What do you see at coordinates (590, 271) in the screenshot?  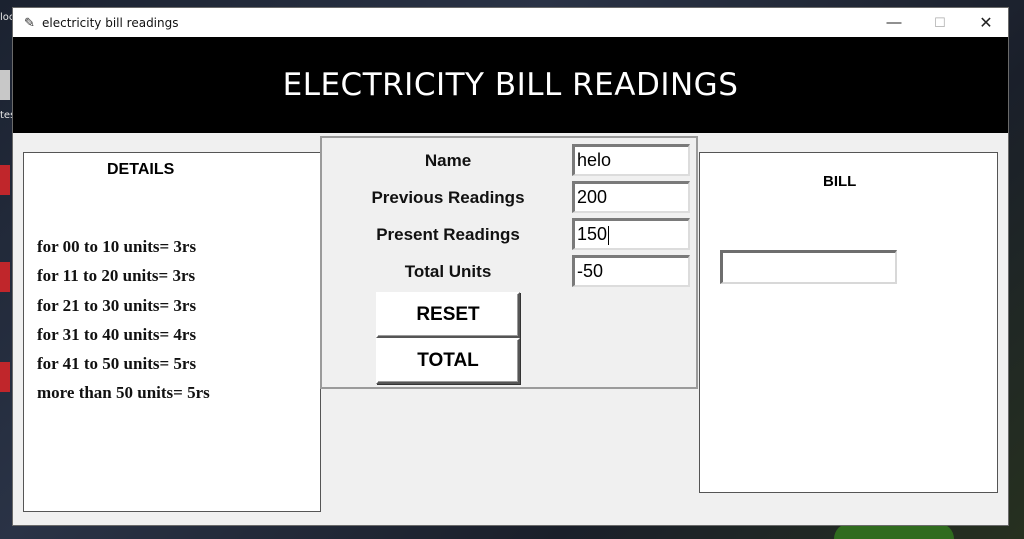 I see `total-units-value: -50` at bounding box center [590, 271].